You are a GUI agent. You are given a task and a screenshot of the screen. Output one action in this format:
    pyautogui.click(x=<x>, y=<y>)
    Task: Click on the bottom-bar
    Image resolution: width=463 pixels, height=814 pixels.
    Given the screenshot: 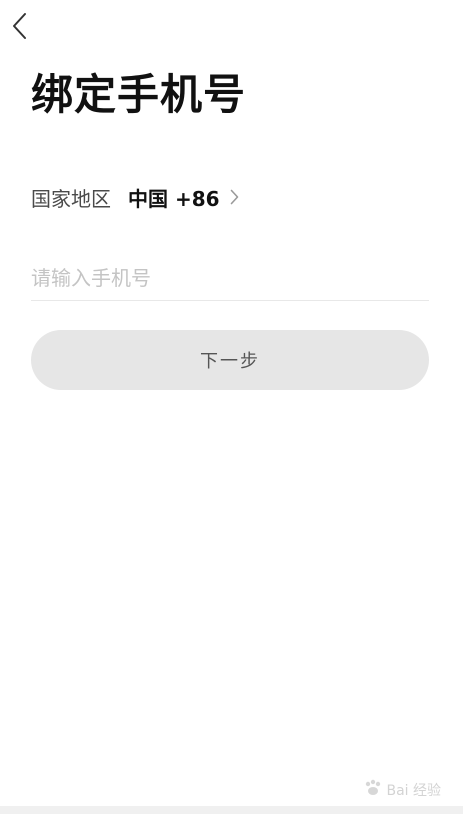 What is the action you would take?
    pyautogui.click(x=231, y=810)
    